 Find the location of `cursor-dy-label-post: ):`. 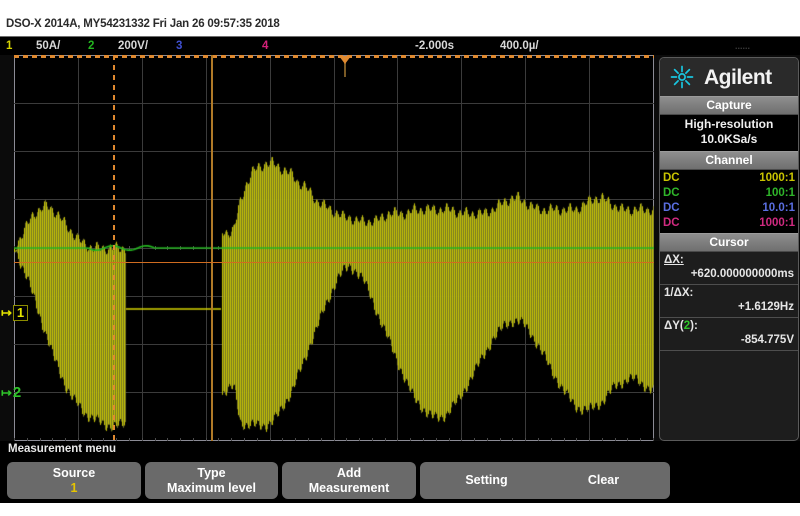

cursor-dy-label-post: ): is located at coordinates (694, 326).